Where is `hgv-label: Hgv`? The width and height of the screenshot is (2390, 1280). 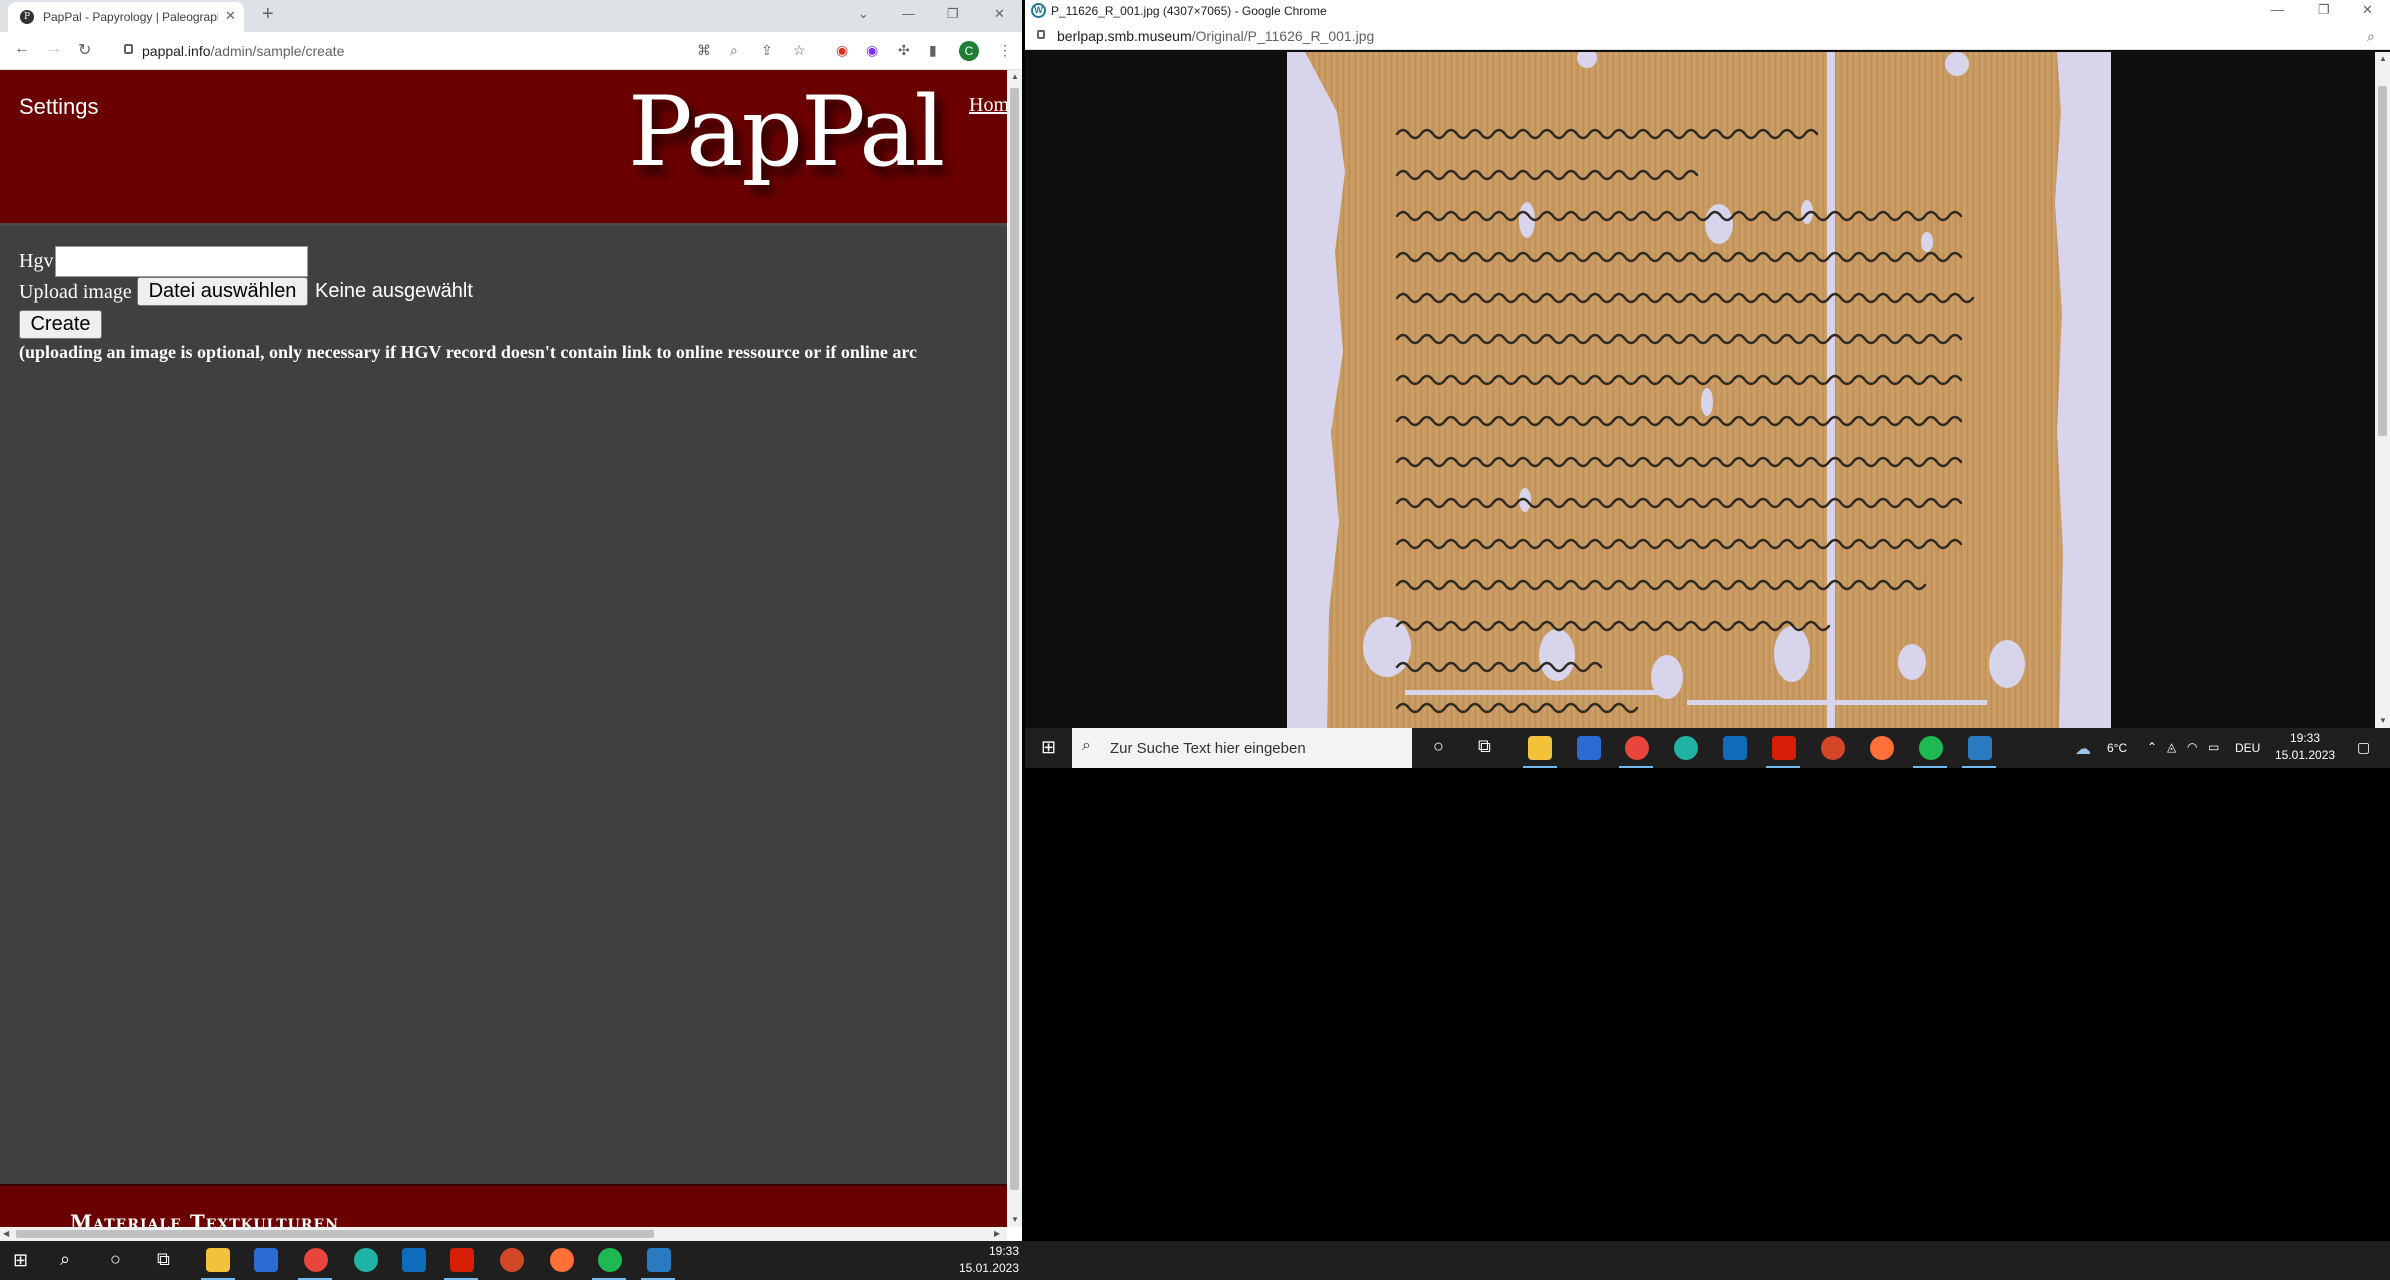
hgv-label: Hgv is located at coordinates (36, 261).